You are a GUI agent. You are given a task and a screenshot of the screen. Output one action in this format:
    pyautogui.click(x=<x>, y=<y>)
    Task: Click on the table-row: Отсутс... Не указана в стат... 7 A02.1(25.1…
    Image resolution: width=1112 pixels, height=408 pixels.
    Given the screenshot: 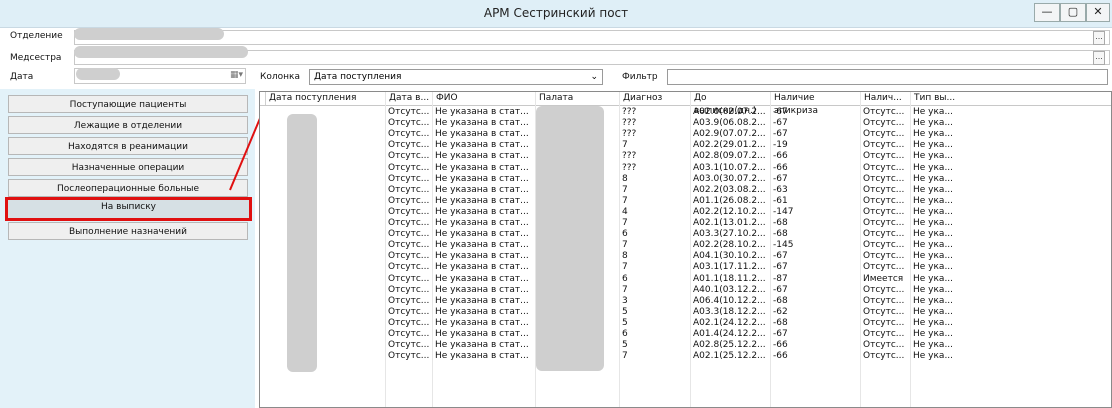 What is the action you would take?
    pyautogui.click(x=685, y=356)
    